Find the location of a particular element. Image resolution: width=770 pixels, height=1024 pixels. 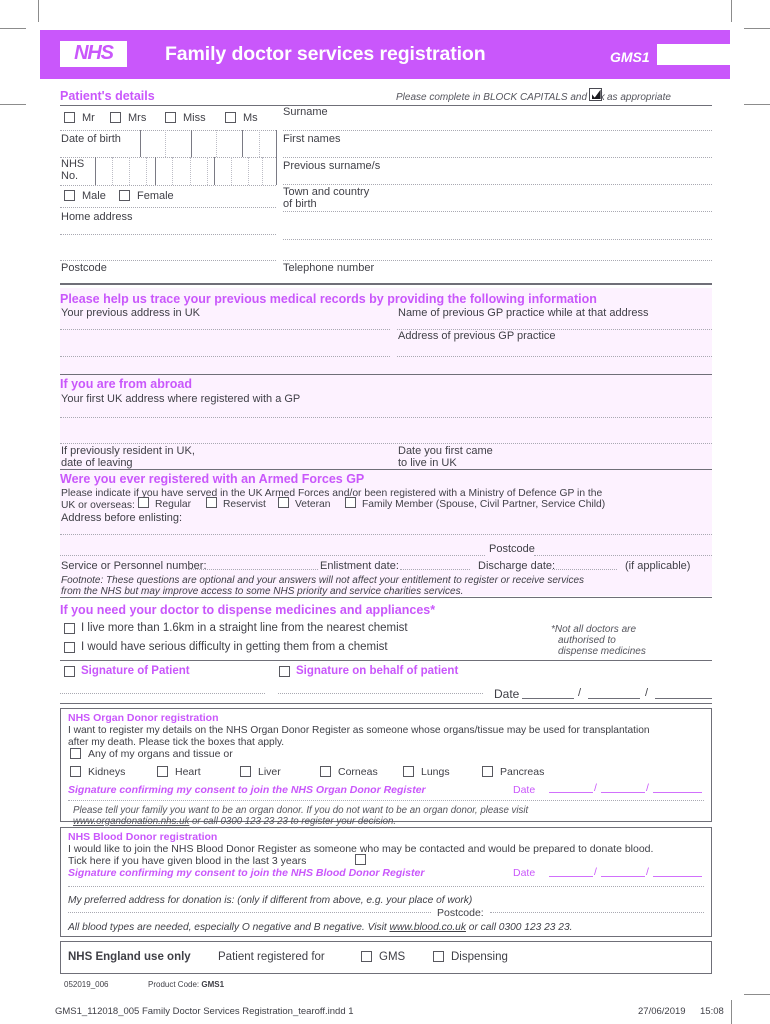

product-code-line: Product Code: GMS1 is located at coordinates (186, 984).